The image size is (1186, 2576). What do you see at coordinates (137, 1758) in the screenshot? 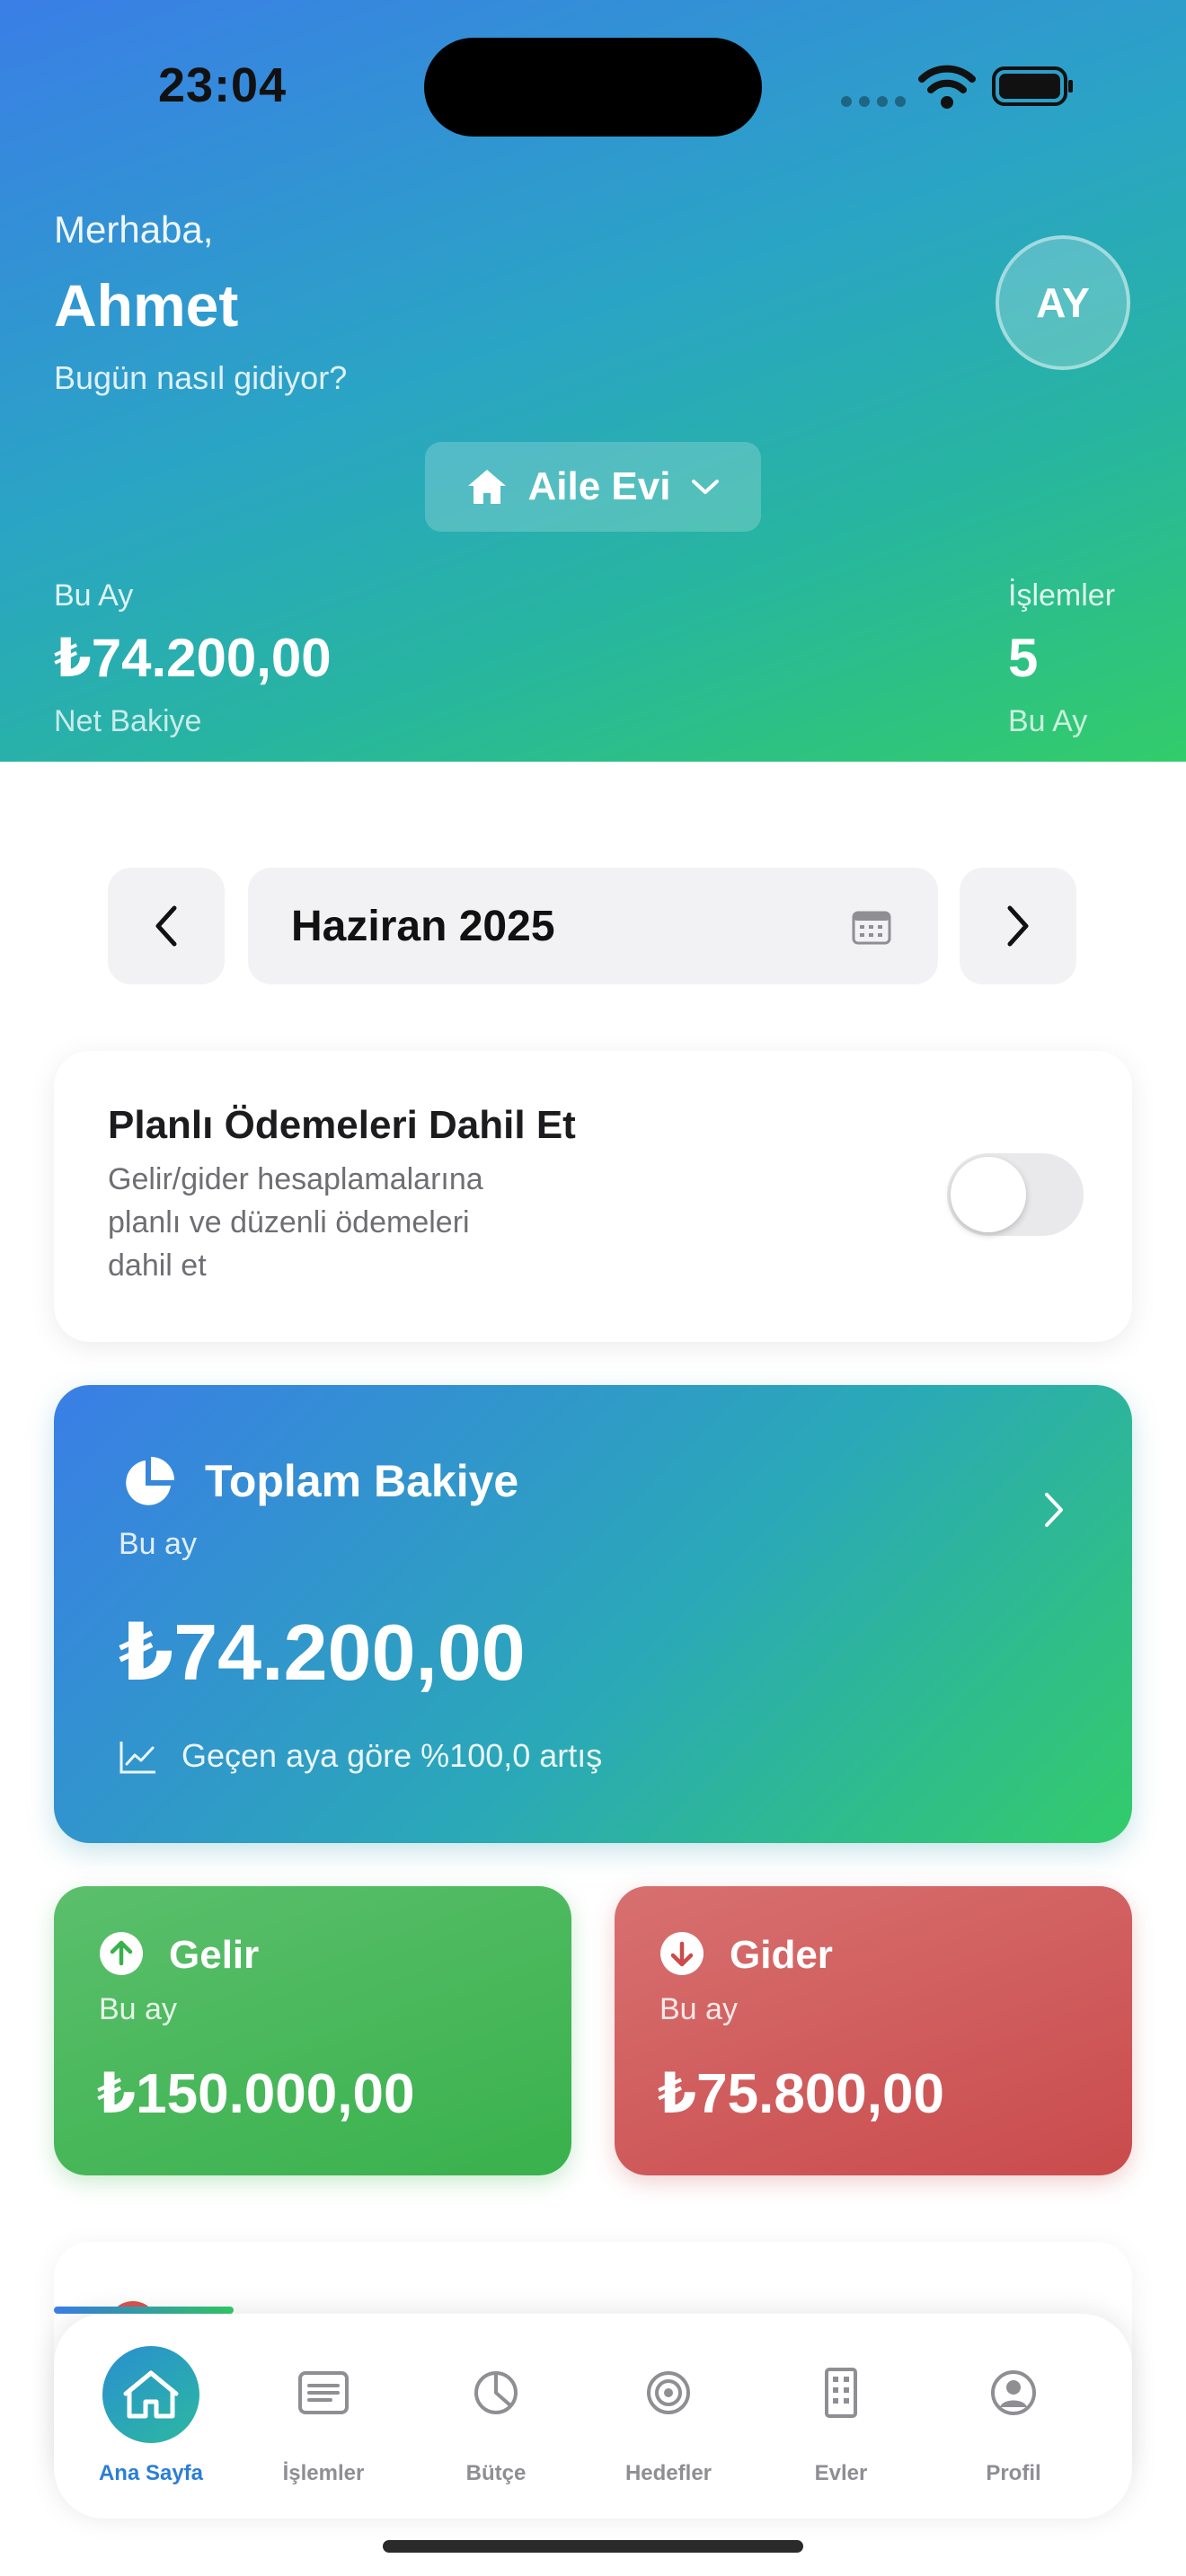
I see `trend-up-icon` at bounding box center [137, 1758].